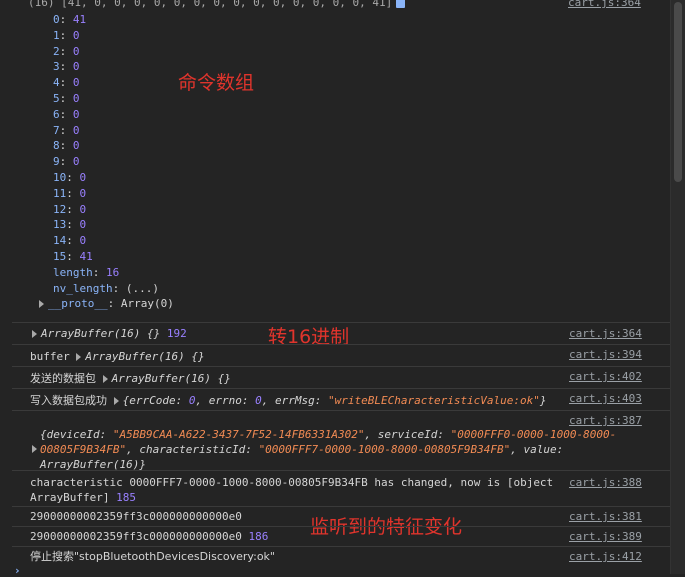 This screenshot has height=577, width=685. Describe the element at coordinates (341, 355) in the screenshot. I see `log-entry: buffer ArrayBuffer(16) {} cart.js:394` at that location.